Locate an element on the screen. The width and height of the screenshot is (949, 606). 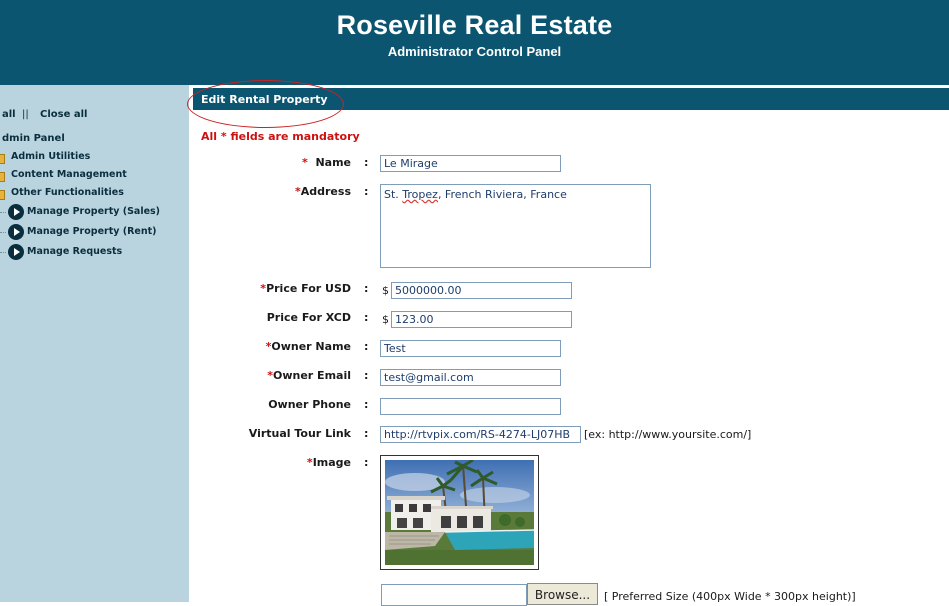
sidebar-item-manage-requests: Manage Requests is located at coordinates (74, 251).